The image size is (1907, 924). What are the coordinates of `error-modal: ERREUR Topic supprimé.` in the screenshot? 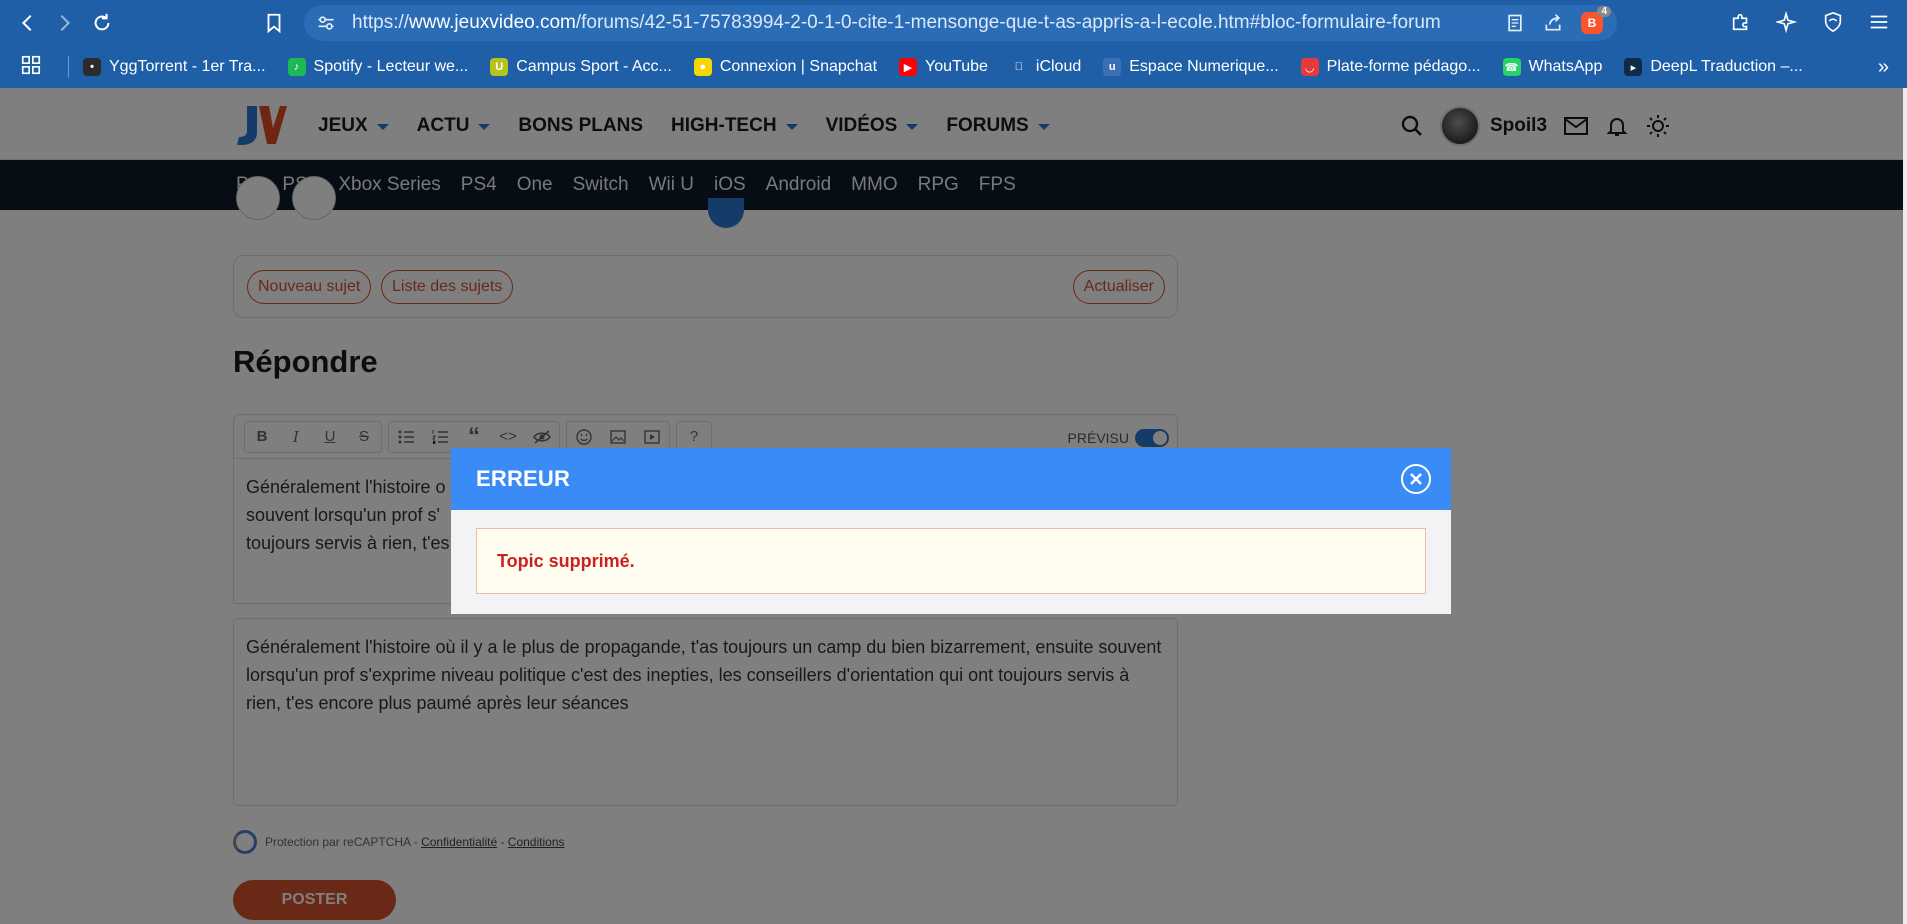 It's located at (951, 531).